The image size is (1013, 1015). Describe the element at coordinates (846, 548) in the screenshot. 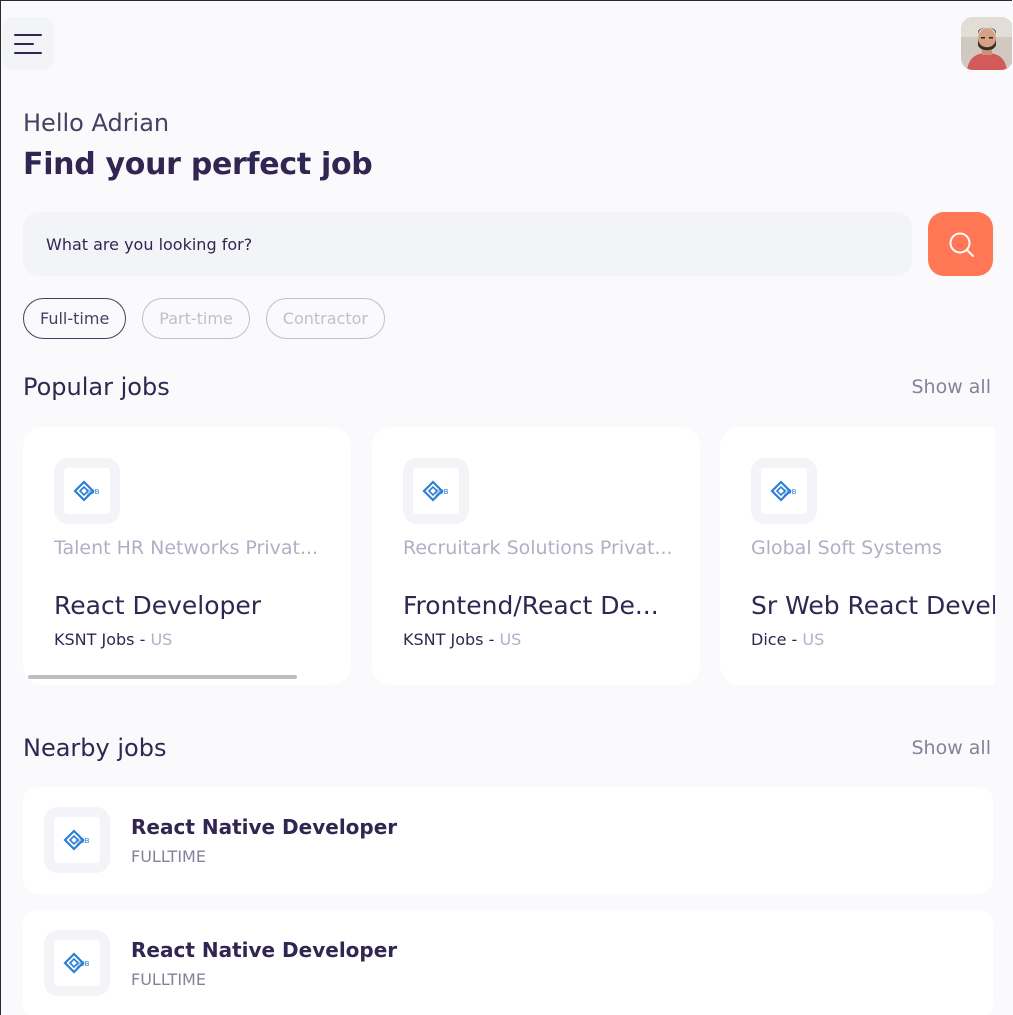

I see `company-name: Global Soft Systems` at that location.